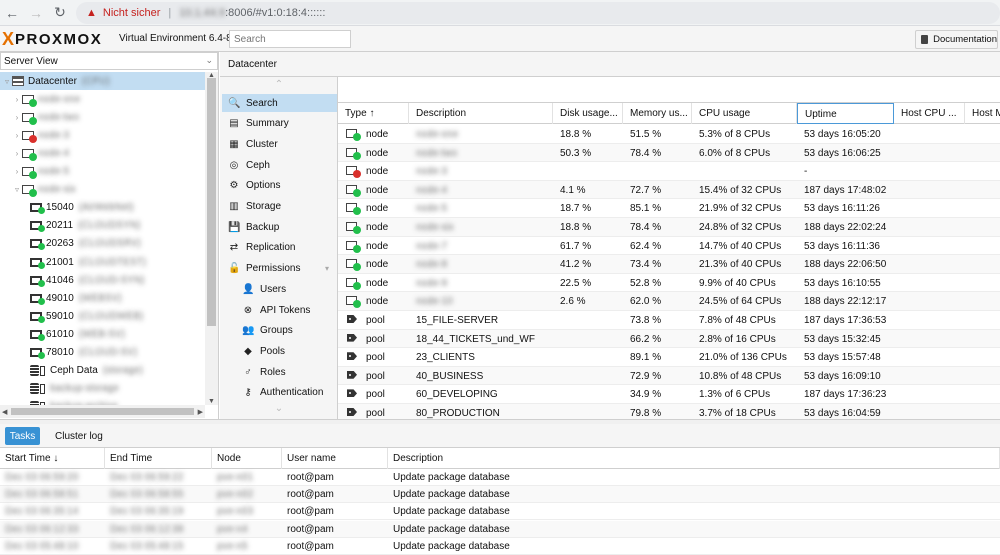 The image size is (1000, 555). What do you see at coordinates (279, 207) in the screenshot?
I see `menu-item-storage: ▥ Storage` at bounding box center [279, 207].